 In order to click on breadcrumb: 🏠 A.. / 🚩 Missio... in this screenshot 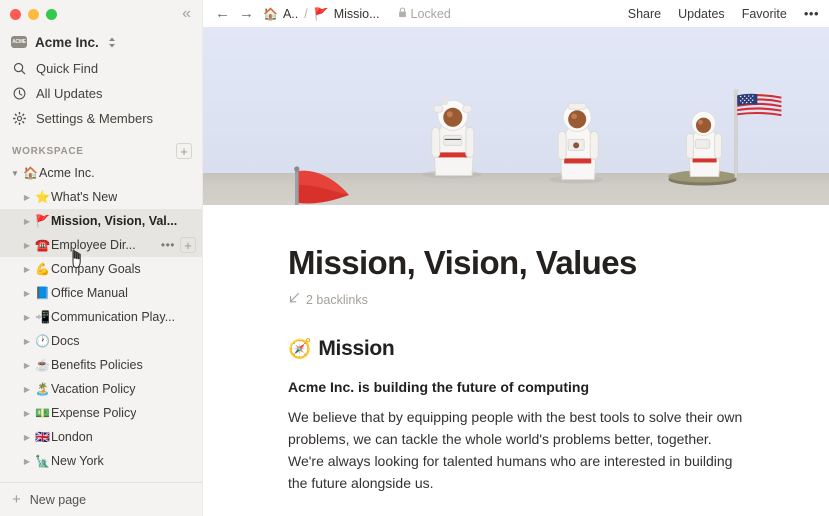, I will do `click(321, 14)`.